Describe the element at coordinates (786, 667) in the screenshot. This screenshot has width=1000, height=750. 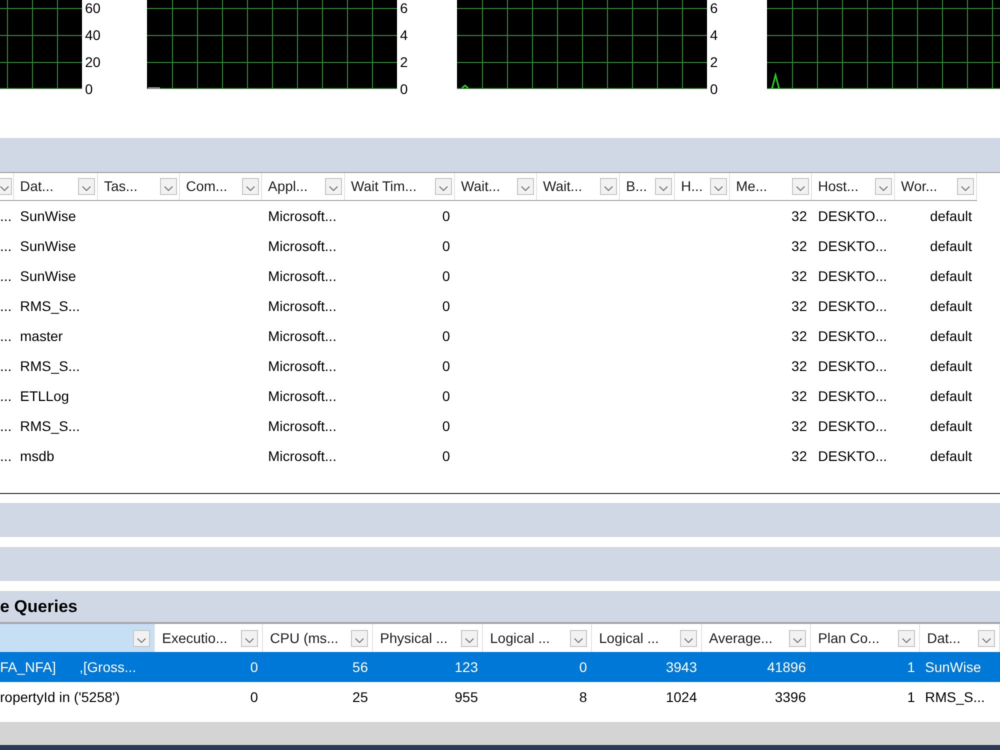
I see `average-duration-value: 41896` at that location.